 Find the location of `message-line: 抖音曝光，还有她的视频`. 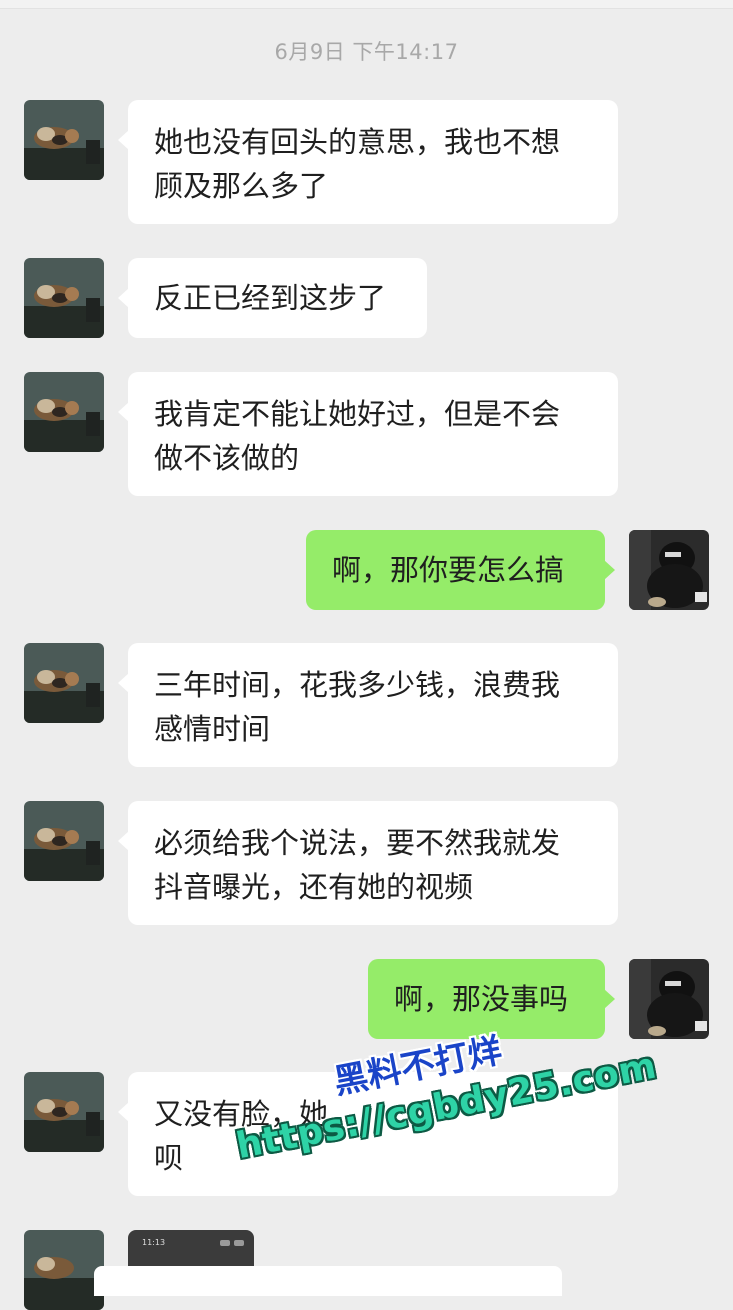

message-line: 抖音曝光，还有她的视频 is located at coordinates (314, 887).